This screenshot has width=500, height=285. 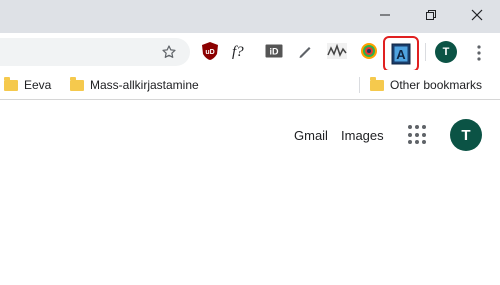 I want to click on menu-button, so click(x=479, y=53).